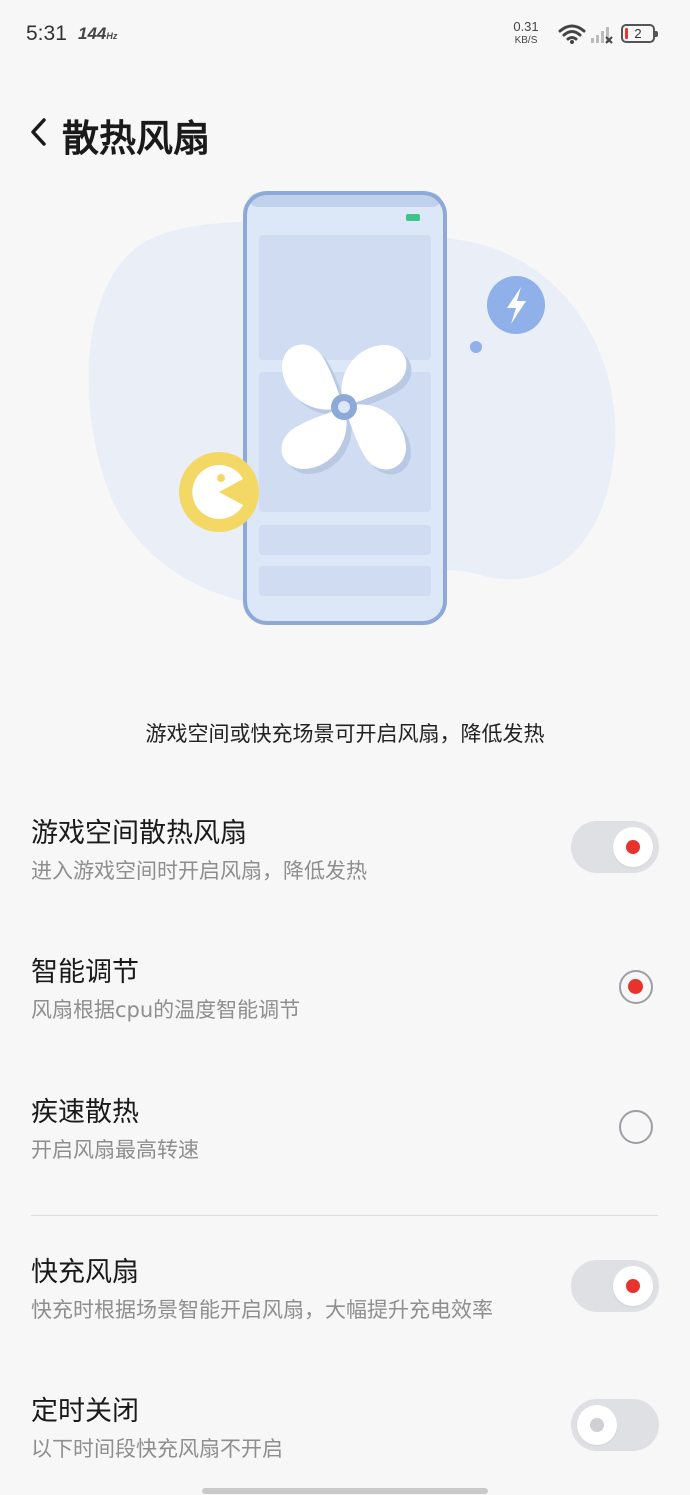 This screenshot has width=690, height=1495. What do you see at coordinates (345, 1491) in the screenshot?
I see `home-indicator` at bounding box center [345, 1491].